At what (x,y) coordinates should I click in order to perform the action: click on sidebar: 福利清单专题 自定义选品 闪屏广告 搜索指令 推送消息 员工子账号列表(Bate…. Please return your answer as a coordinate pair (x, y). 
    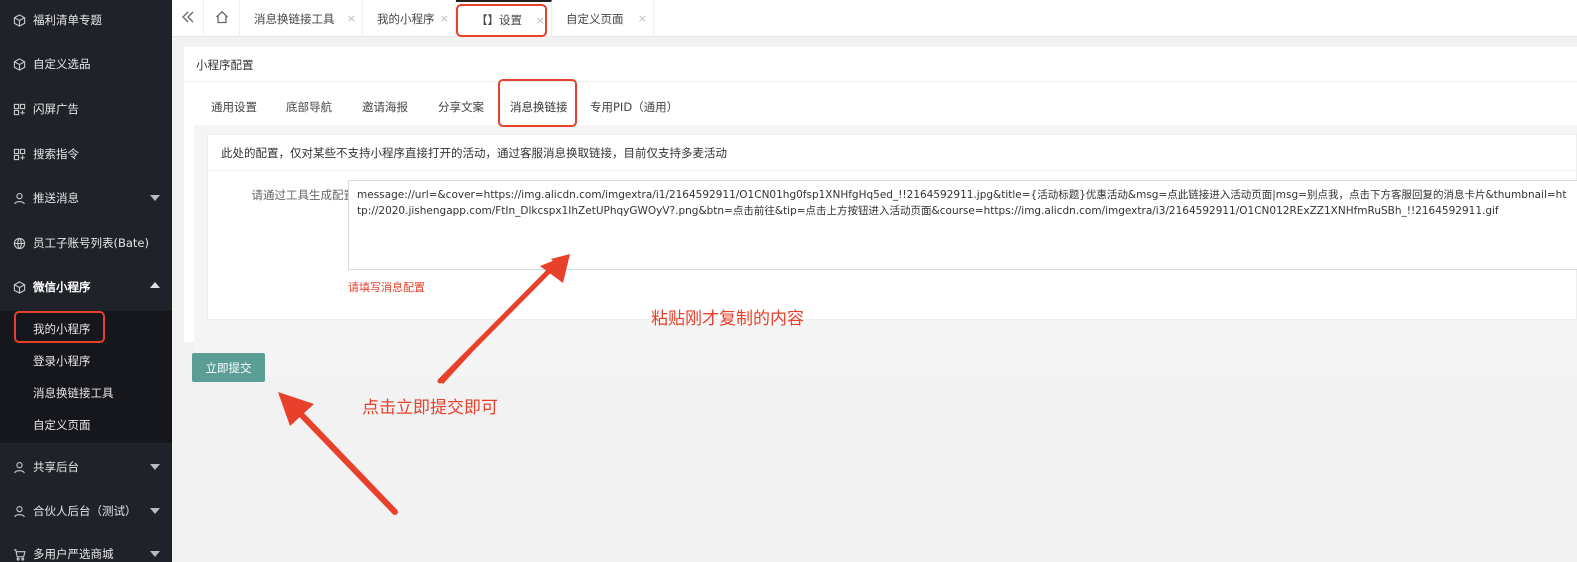
    Looking at the image, I should click on (86, 281).